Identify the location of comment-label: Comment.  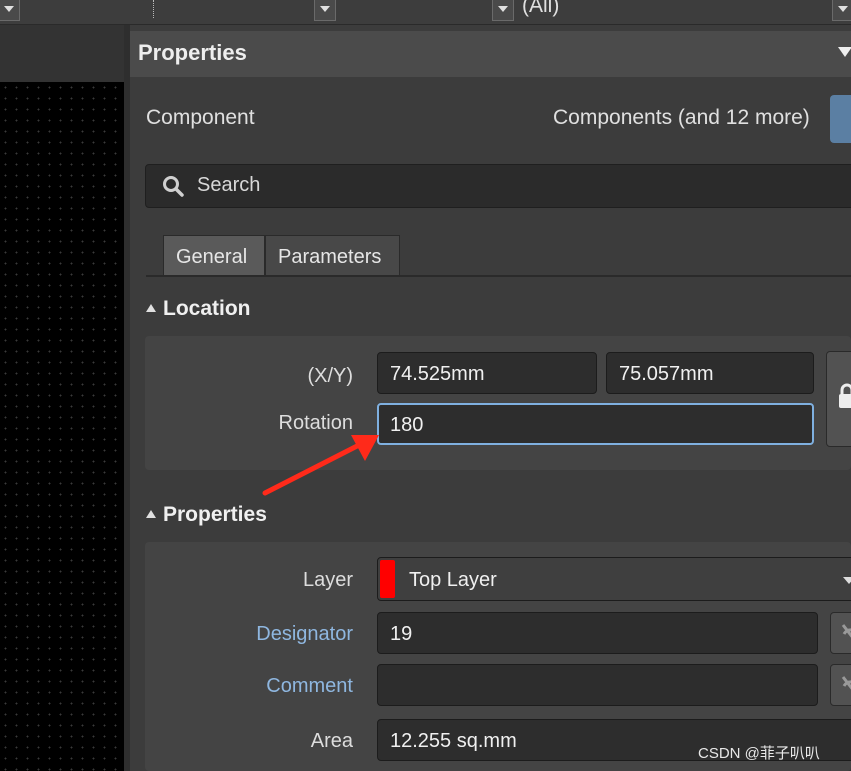
(248, 686).